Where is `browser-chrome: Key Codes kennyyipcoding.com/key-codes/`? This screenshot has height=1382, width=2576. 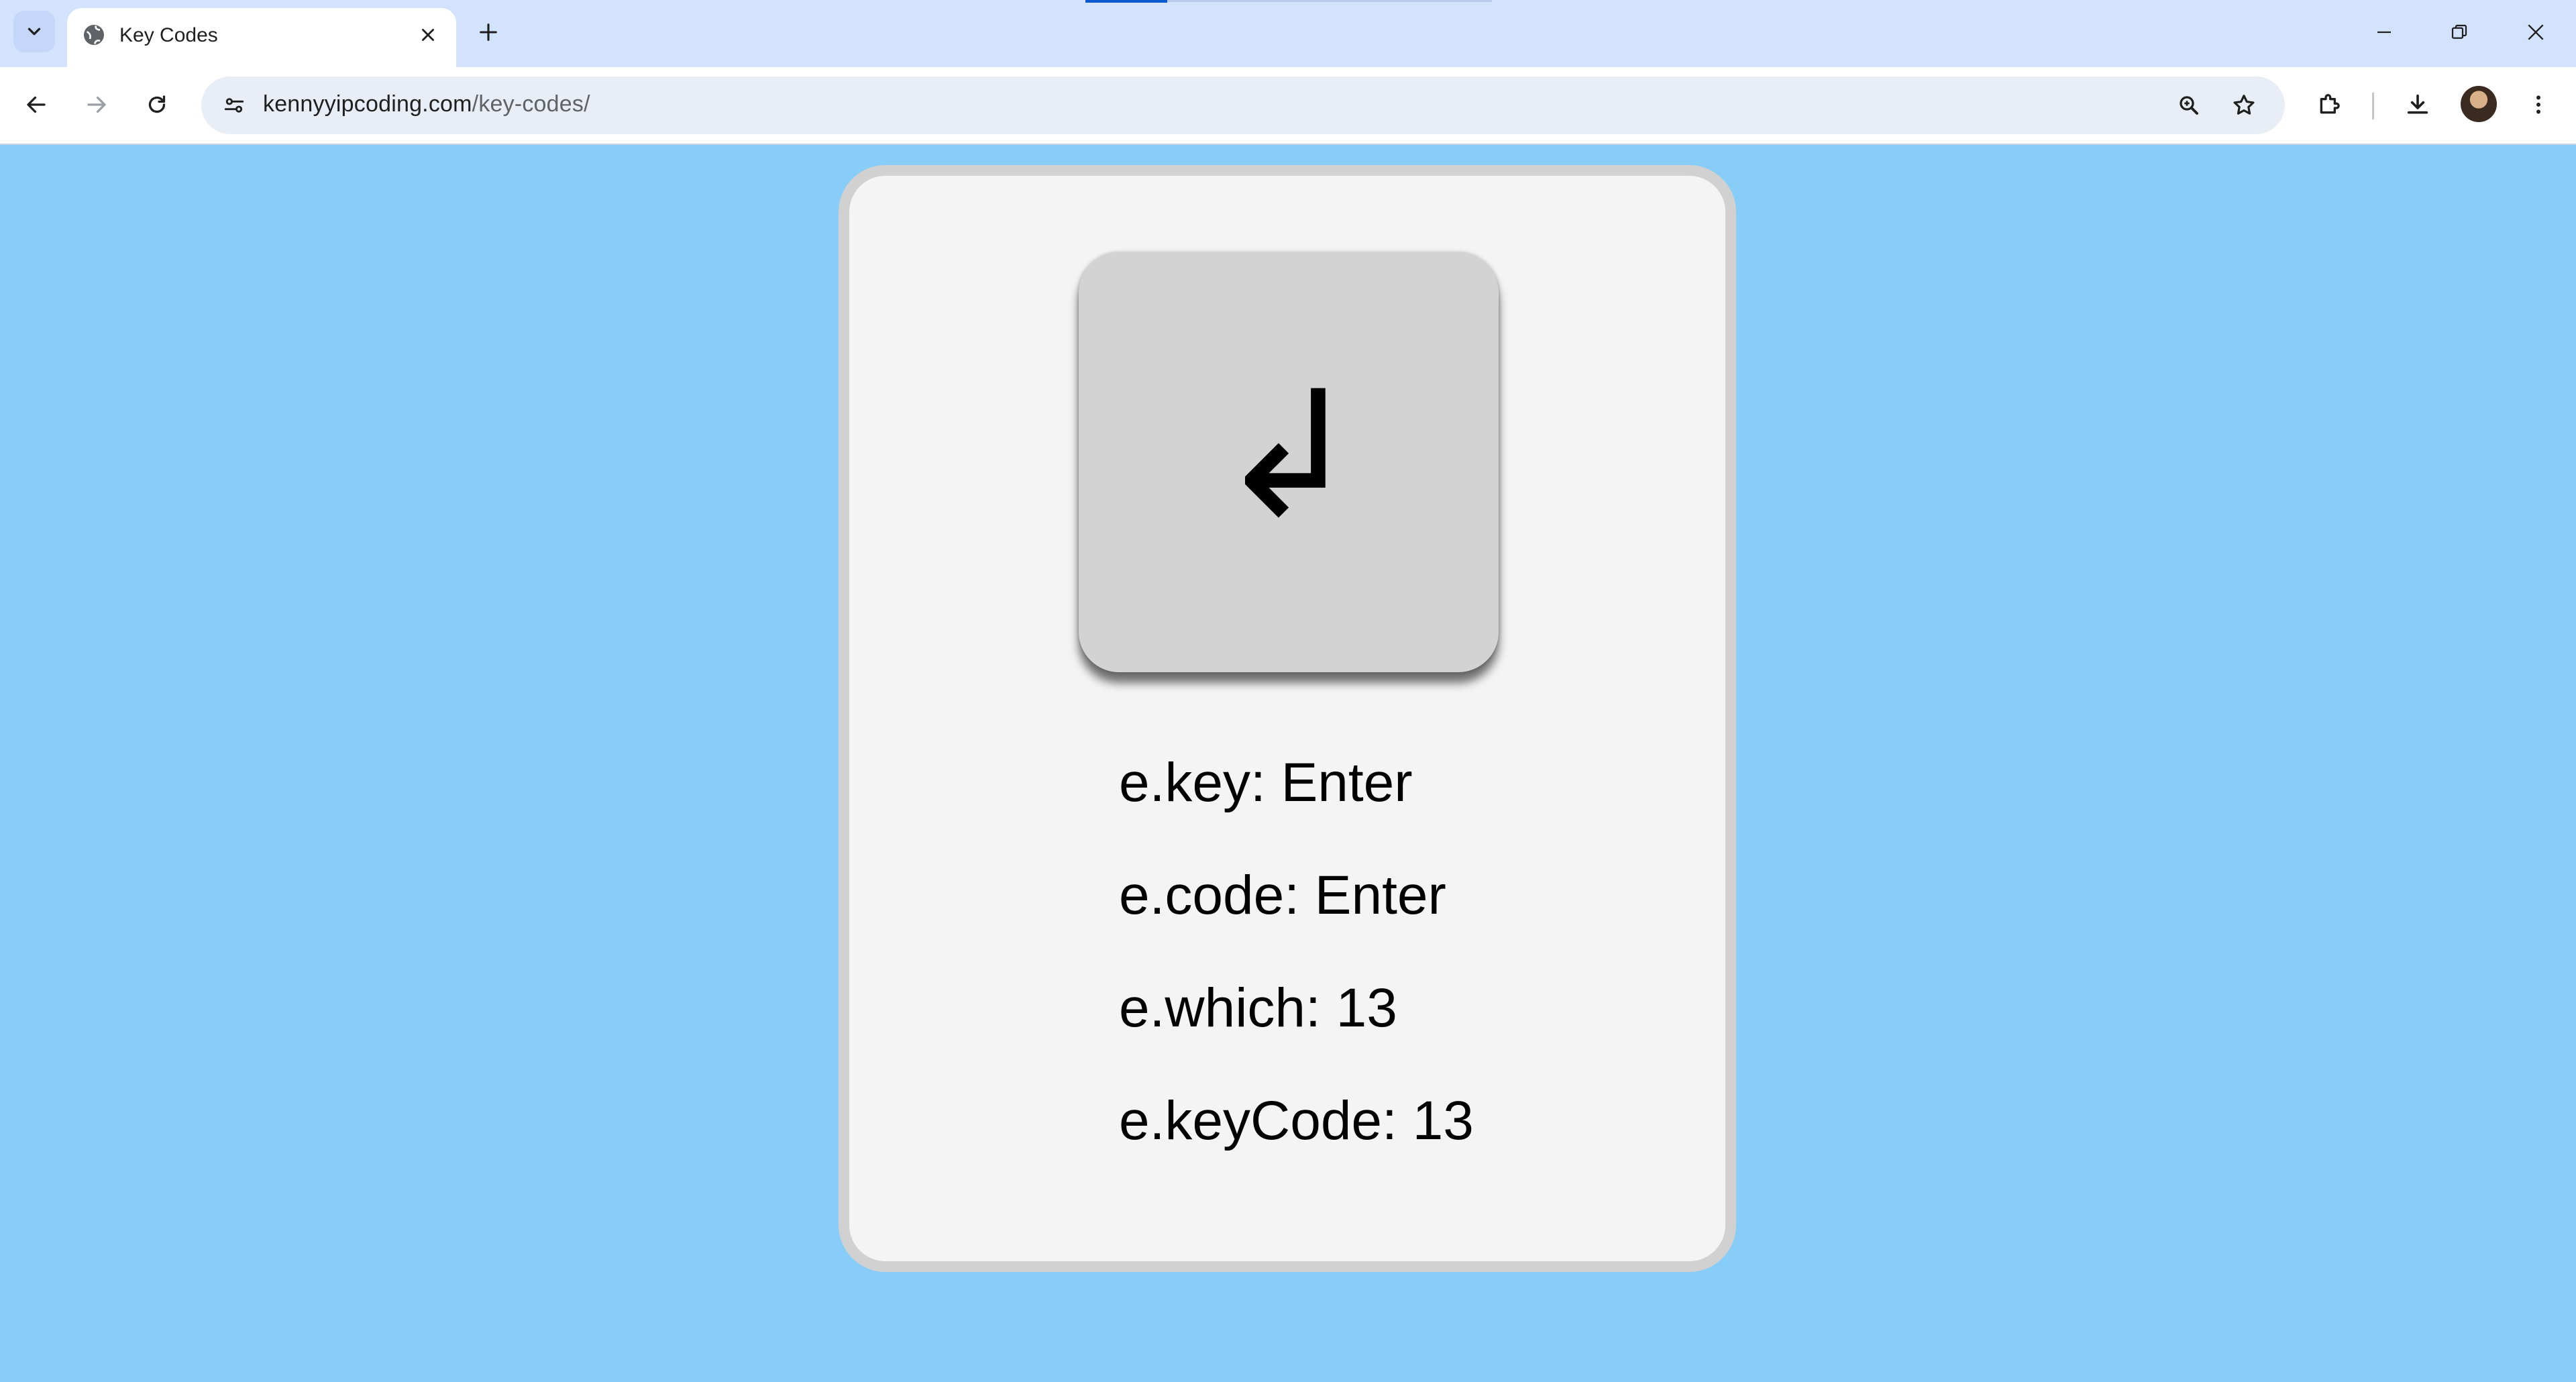 browser-chrome: Key Codes kennyyipcoding.com/key-codes/ is located at coordinates (1288, 72).